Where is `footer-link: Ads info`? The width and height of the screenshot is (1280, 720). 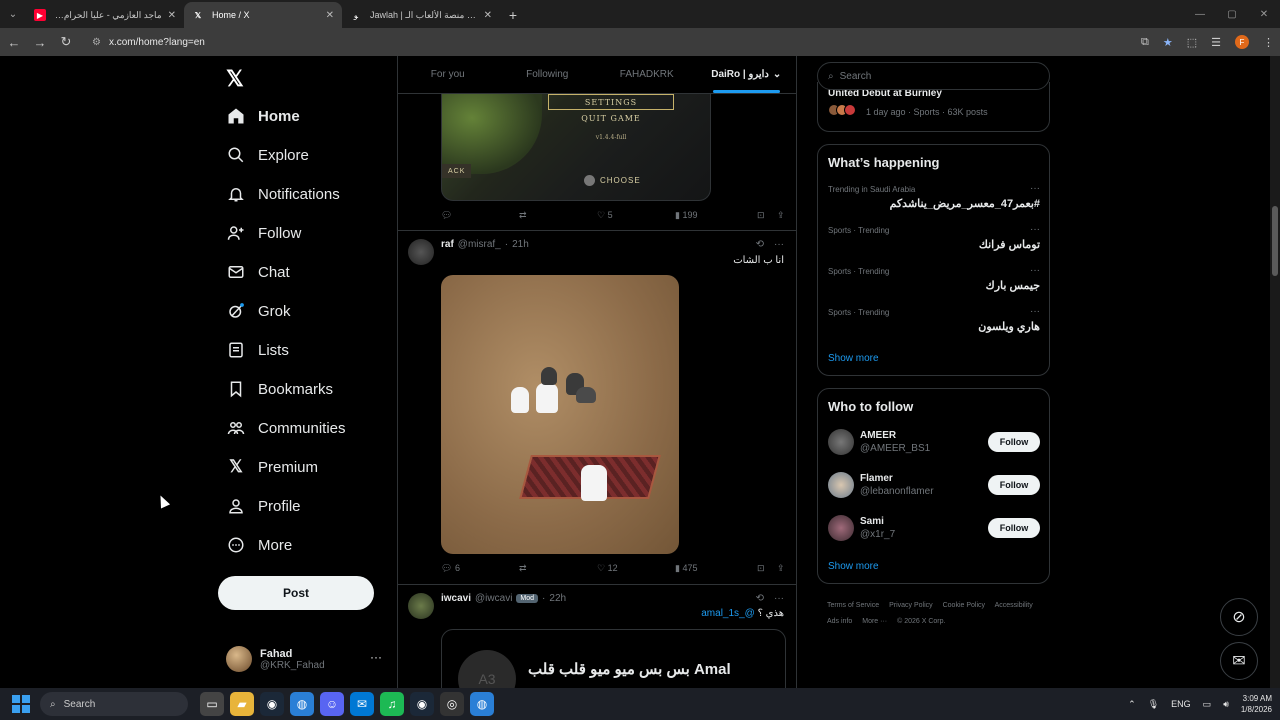 footer-link: Ads info is located at coordinates (839, 621).